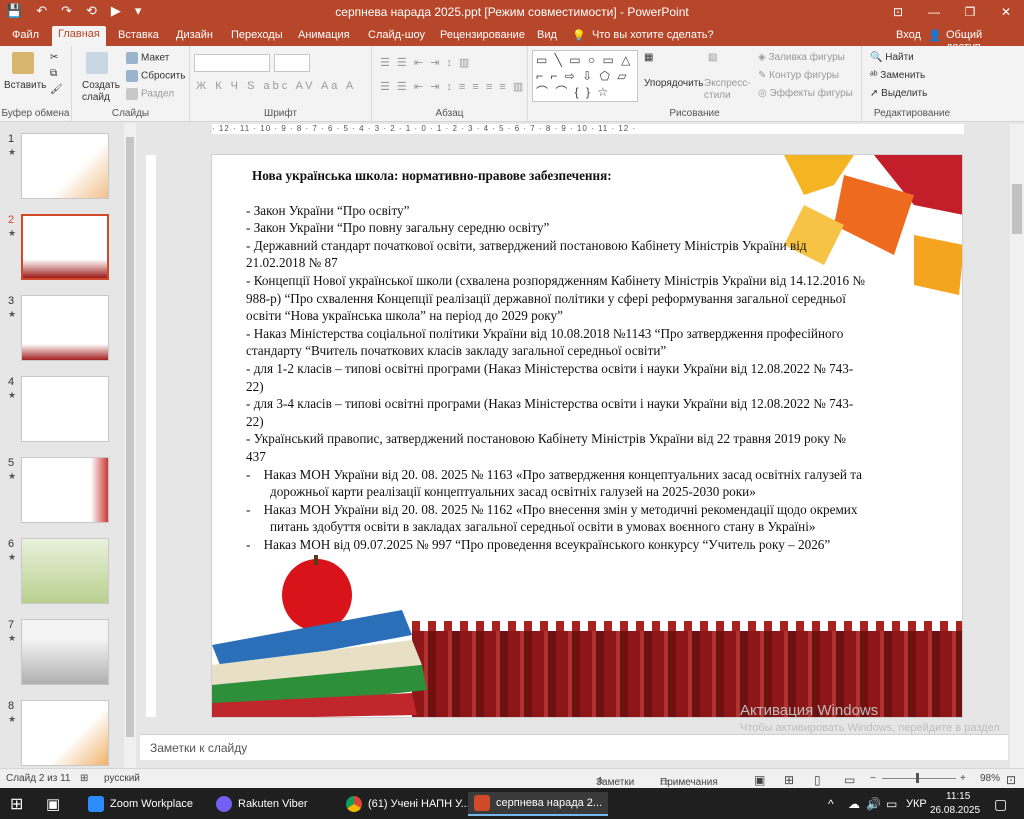 This screenshot has width=1024, height=819. Describe the element at coordinates (150, 94) in the screenshot. I see `section-button: Раздел` at that location.